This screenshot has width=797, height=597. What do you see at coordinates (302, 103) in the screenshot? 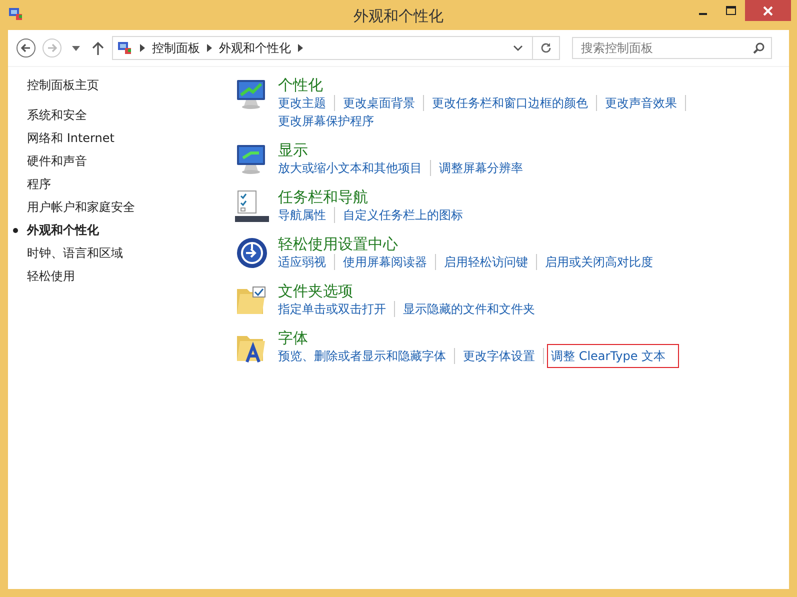
I see `task-link: 更改主题` at bounding box center [302, 103].